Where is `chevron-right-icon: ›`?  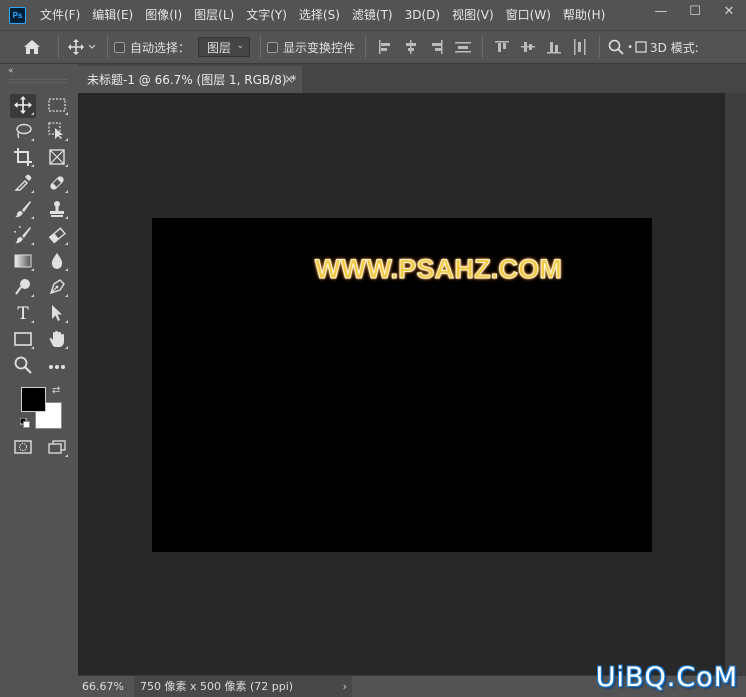 chevron-right-icon: › is located at coordinates (345, 686).